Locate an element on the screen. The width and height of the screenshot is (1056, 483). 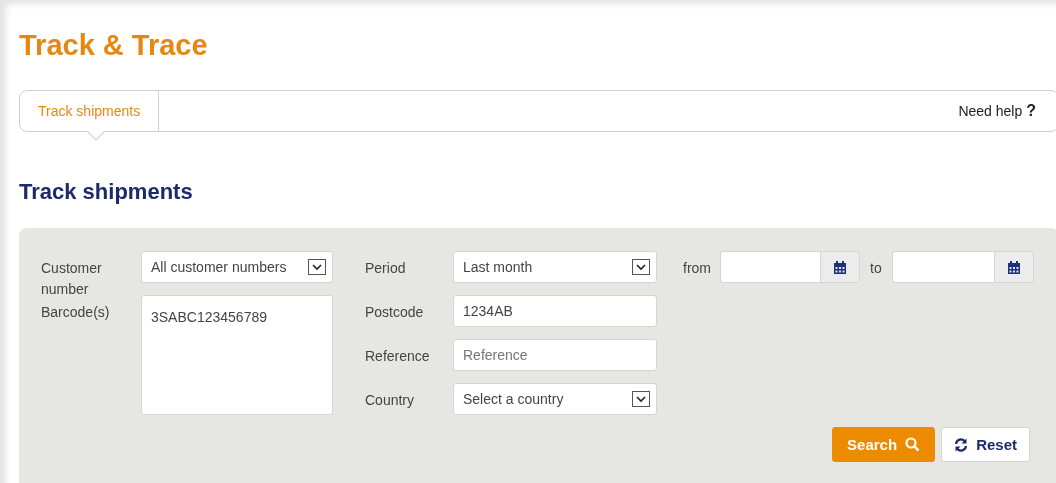
field-label: Country is located at coordinates (390, 400).